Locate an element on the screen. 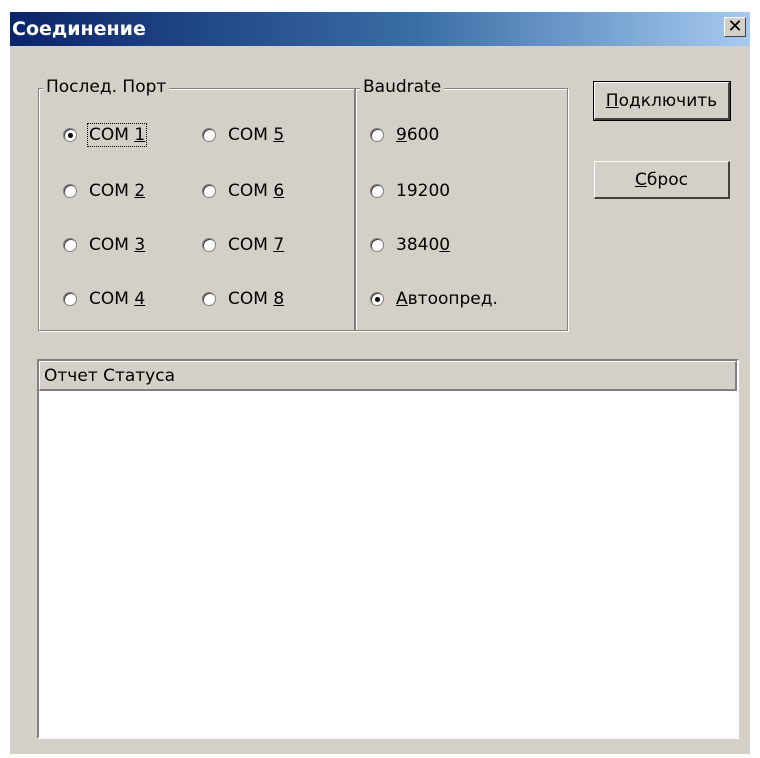 The height and width of the screenshot is (758, 760). radio-com-1: COM 1 is located at coordinates (105, 135).